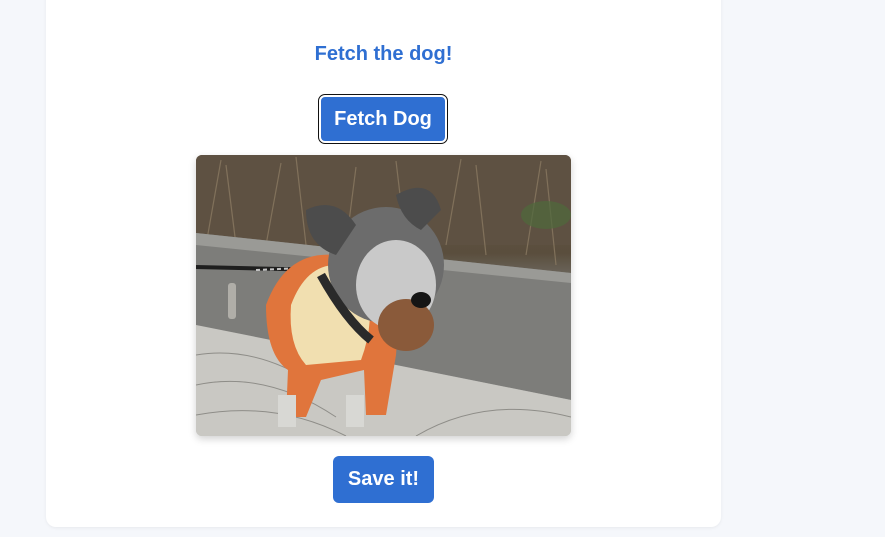 The height and width of the screenshot is (537, 885). I want to click on save-button: Save it!, so click(383, 479).